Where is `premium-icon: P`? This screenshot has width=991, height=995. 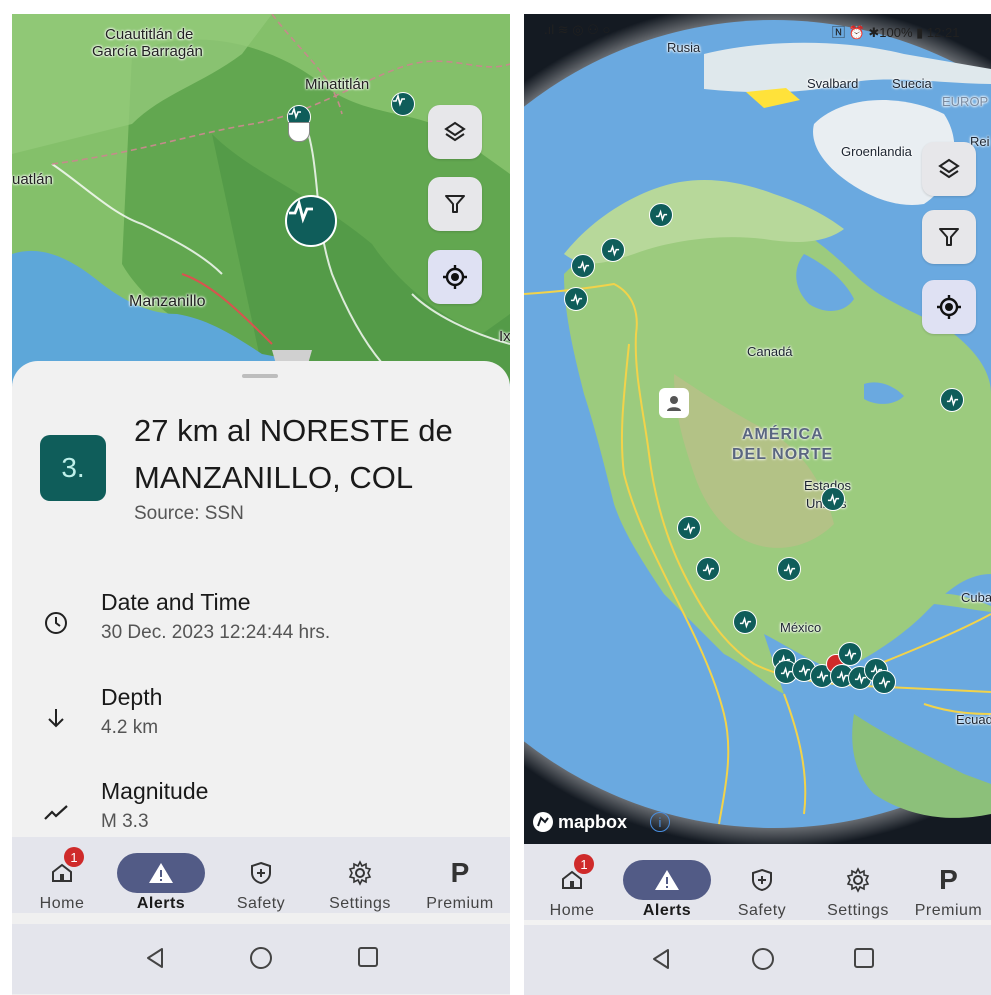 premium-icon: P is located at coordinates (460, 872).